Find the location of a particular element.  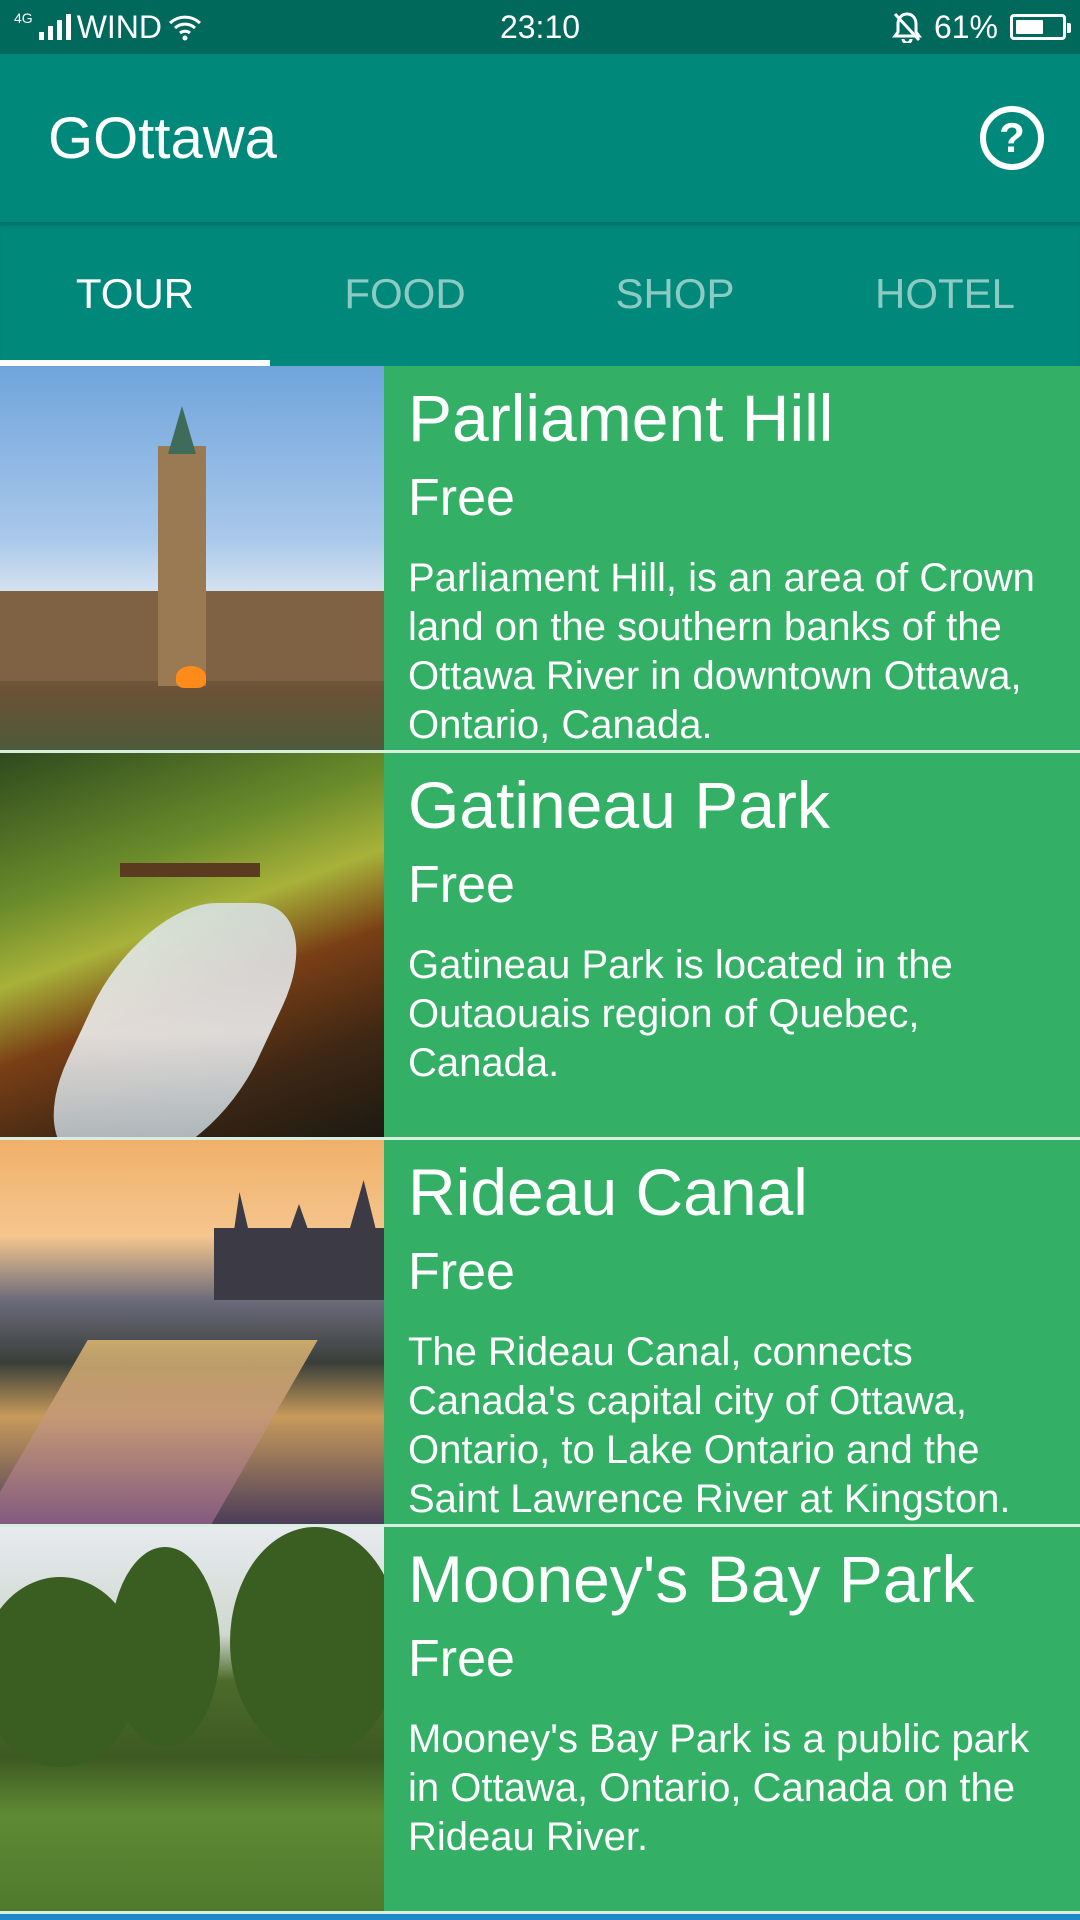

place-name: Gatineau Park is located at coordinates (619, 805).